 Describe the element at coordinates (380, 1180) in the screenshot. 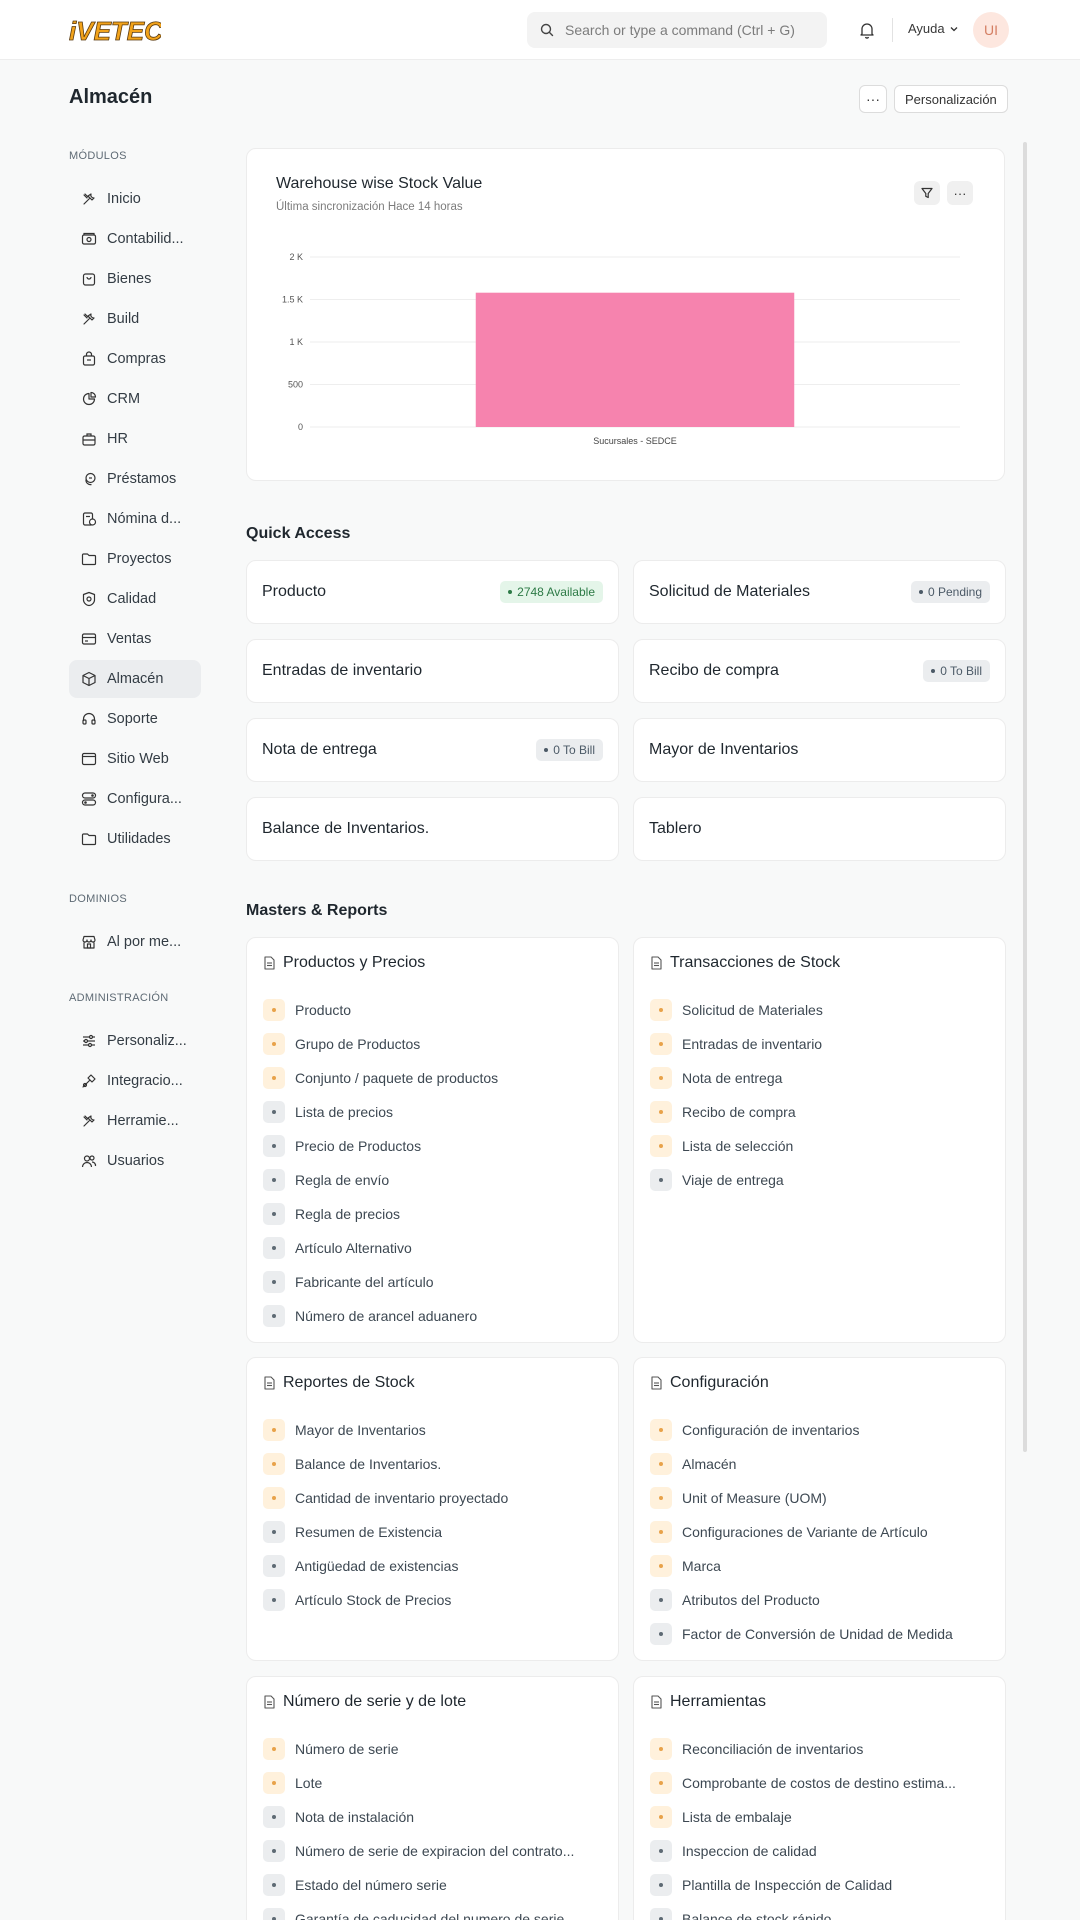

I see `report-link: Regla de envío` at that location.